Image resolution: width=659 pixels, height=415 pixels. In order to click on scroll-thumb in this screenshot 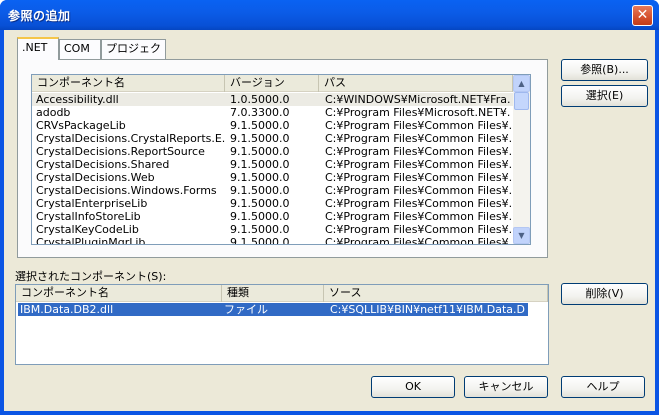, I will do `click(521, 101)`.